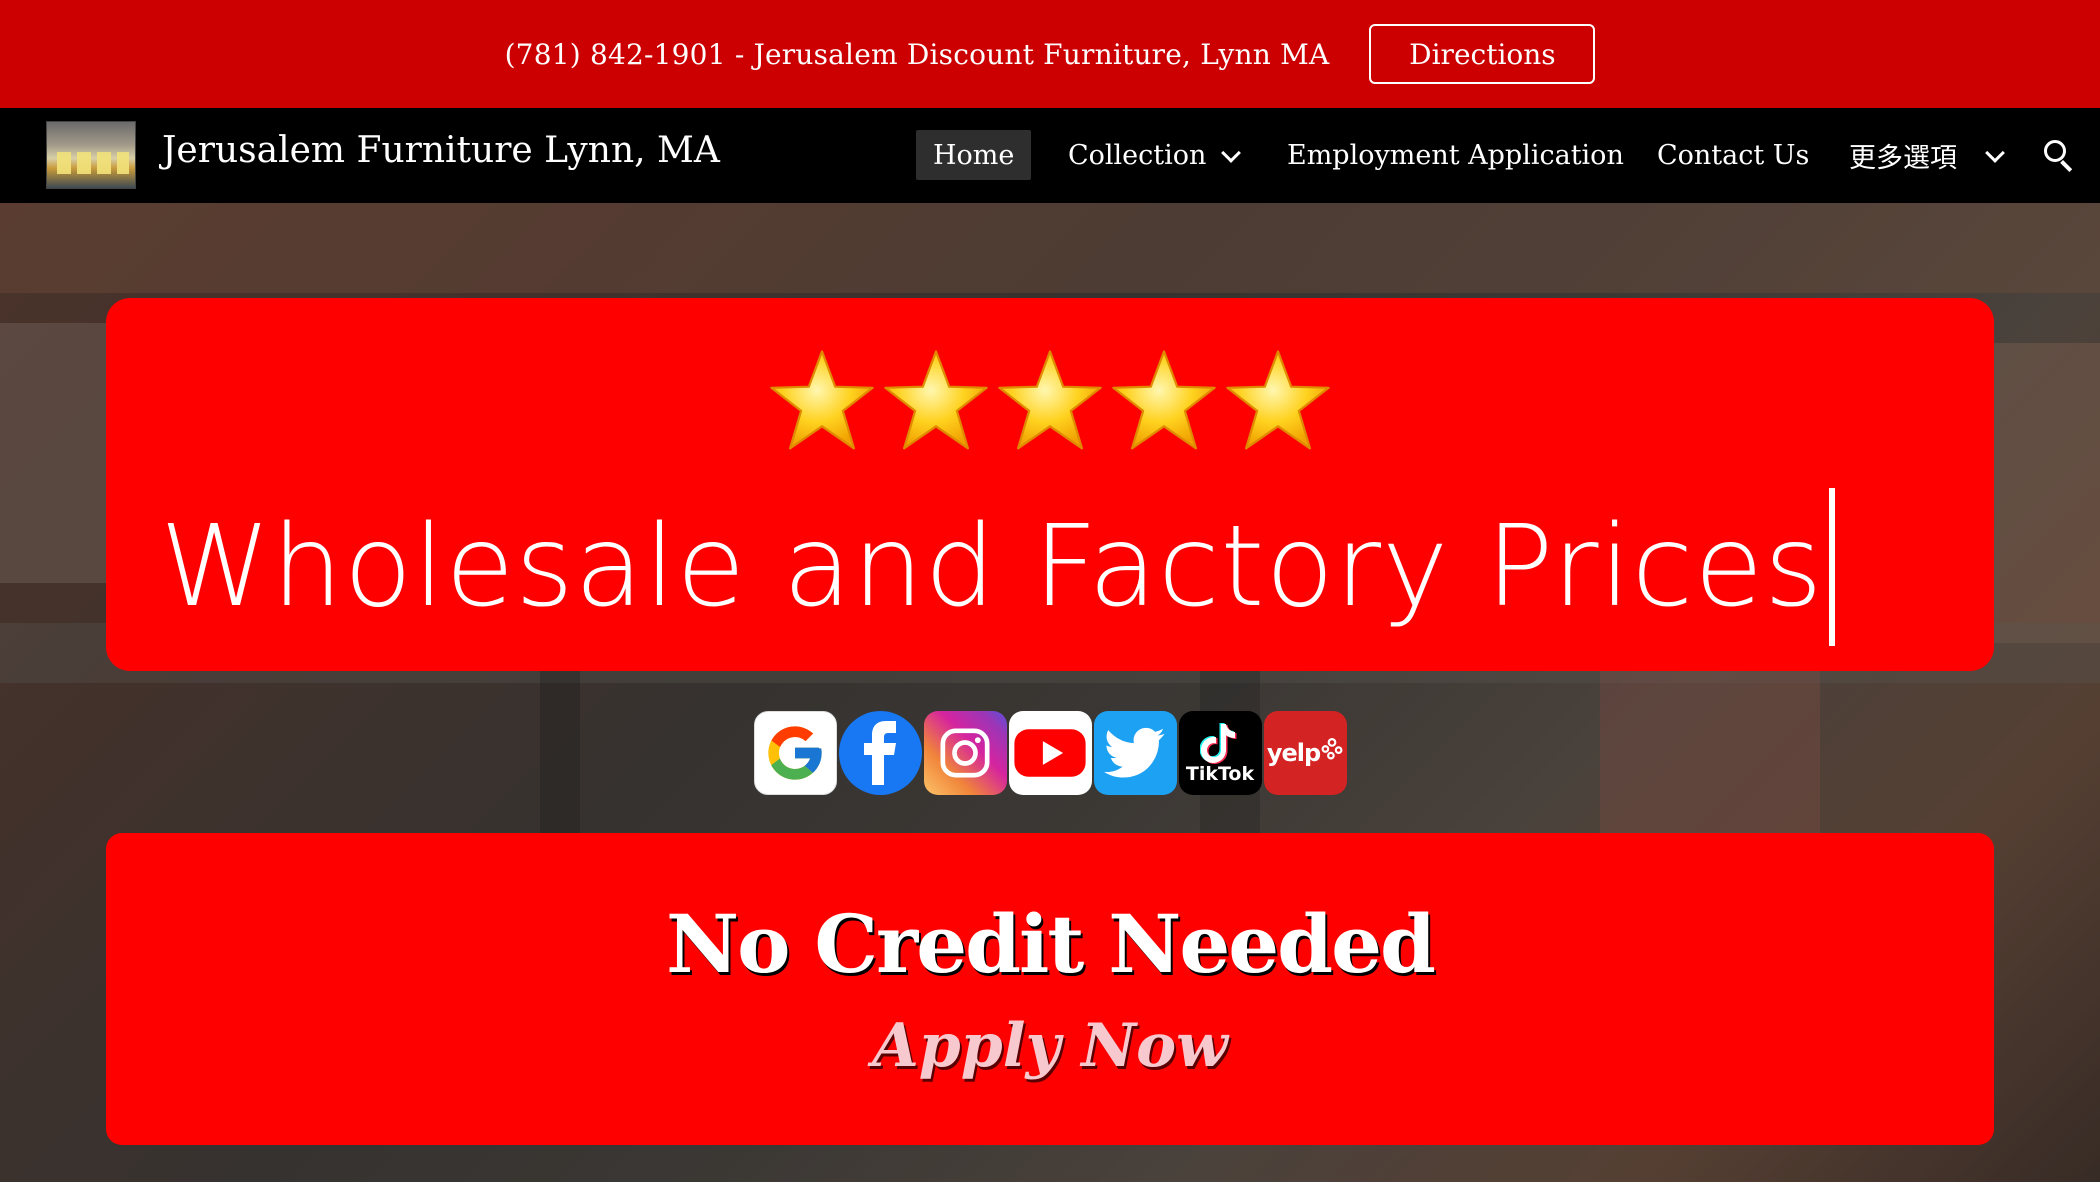  Describe the element at coordinates (1482, 54) in the screenshot. I see `directions-button: Directions` at that location.